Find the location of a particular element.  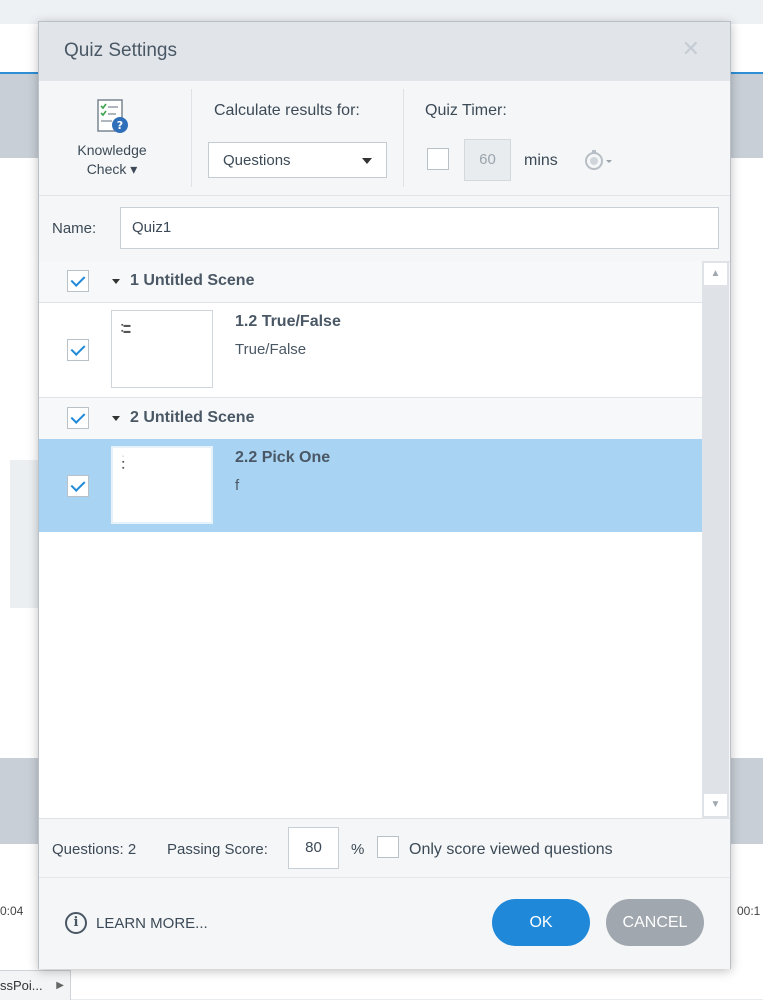

only-viewed-checkbox is located at coordinates (388, 847).